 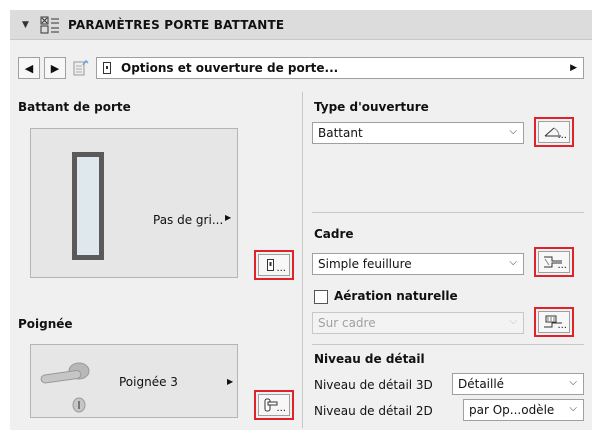 What do you see at coordinates (302, 260) in the screenshot?
I see `column-divider` at bounding box center [302, 260].